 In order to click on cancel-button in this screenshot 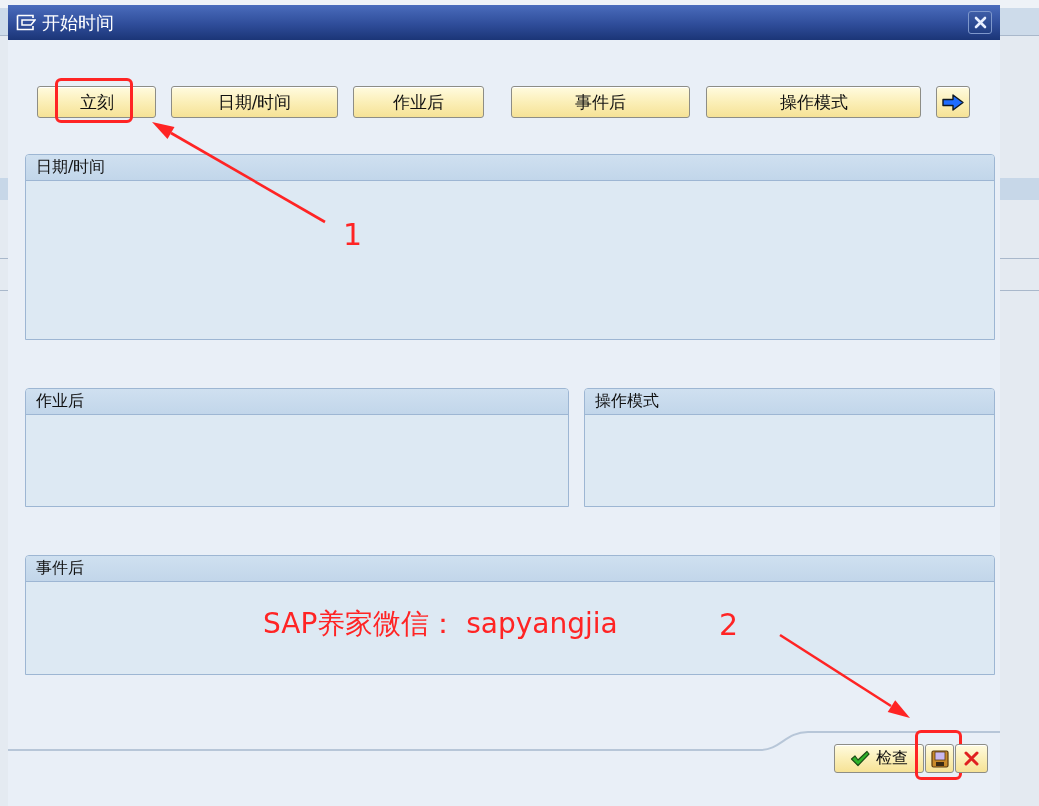, I will do `click(971, 758)`.